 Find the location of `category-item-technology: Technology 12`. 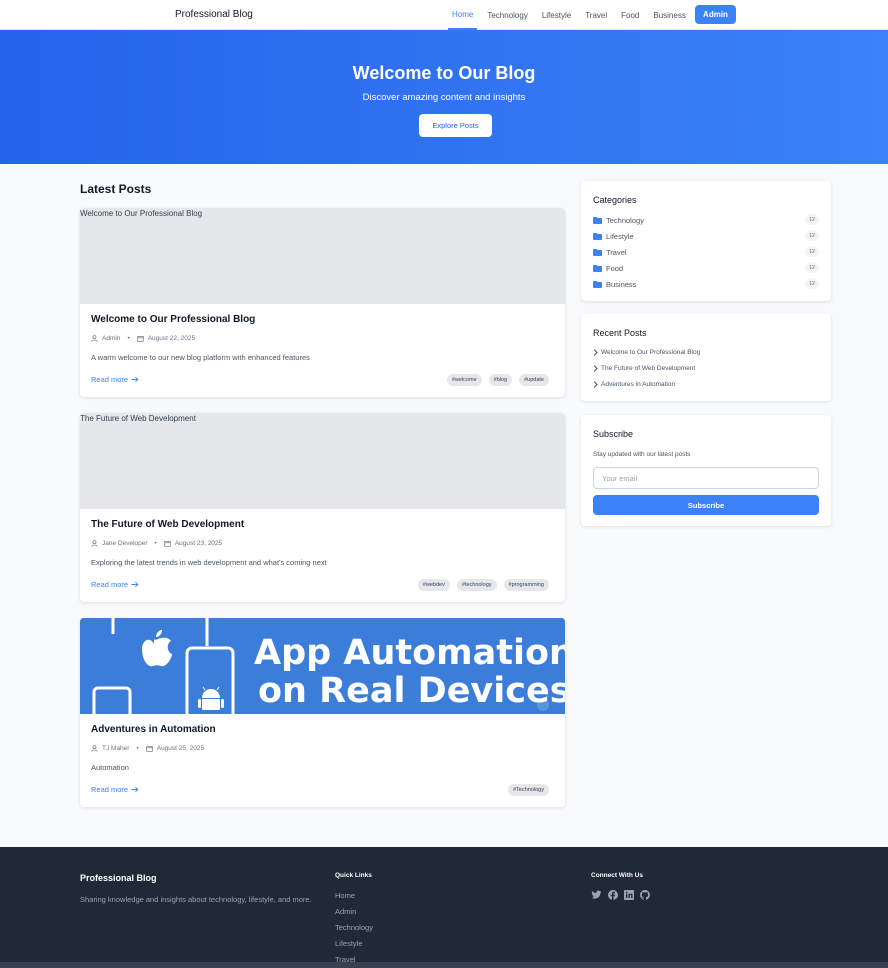

category-item-technology: Technology 12 is located at coordinates (706, 220).